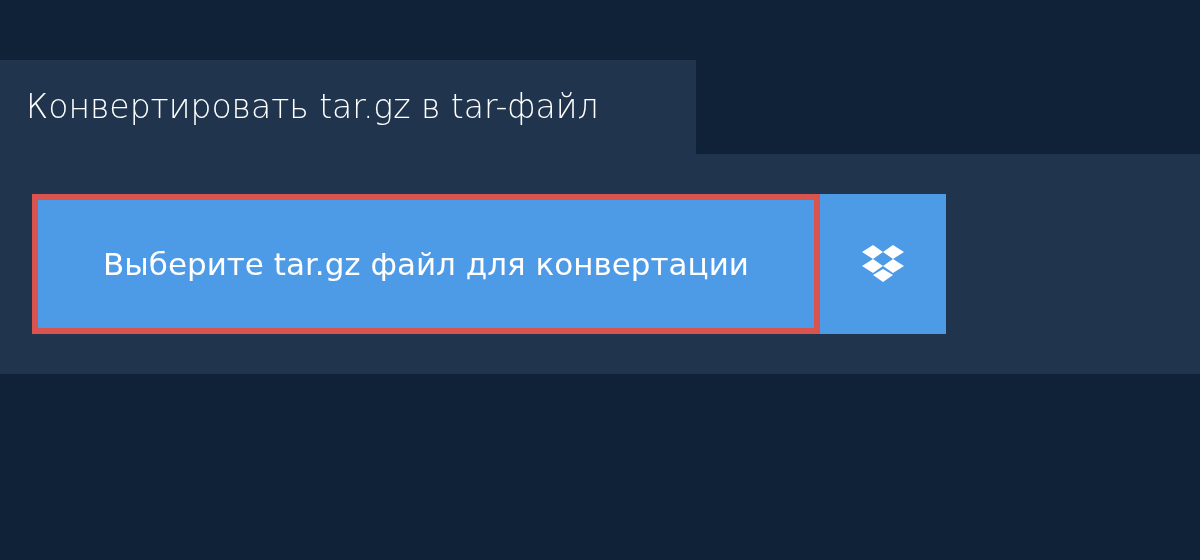 Image resolution: width=1200 pixels, height=560 pixels. Describe the element at coordinates (312, 107) in the screenshot. I see `page-title: Конвертировать tar.gz в tar-файл` at that location.